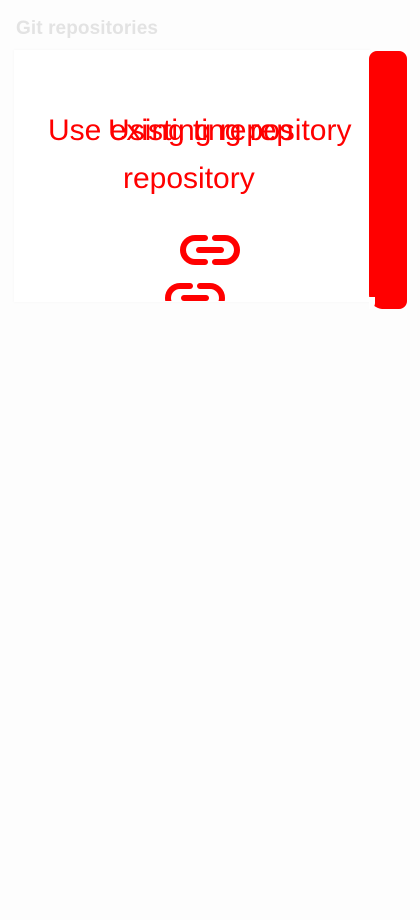 This screenshot has height=920, width=420. I want to click on side-action-bar, so click(388, 180).